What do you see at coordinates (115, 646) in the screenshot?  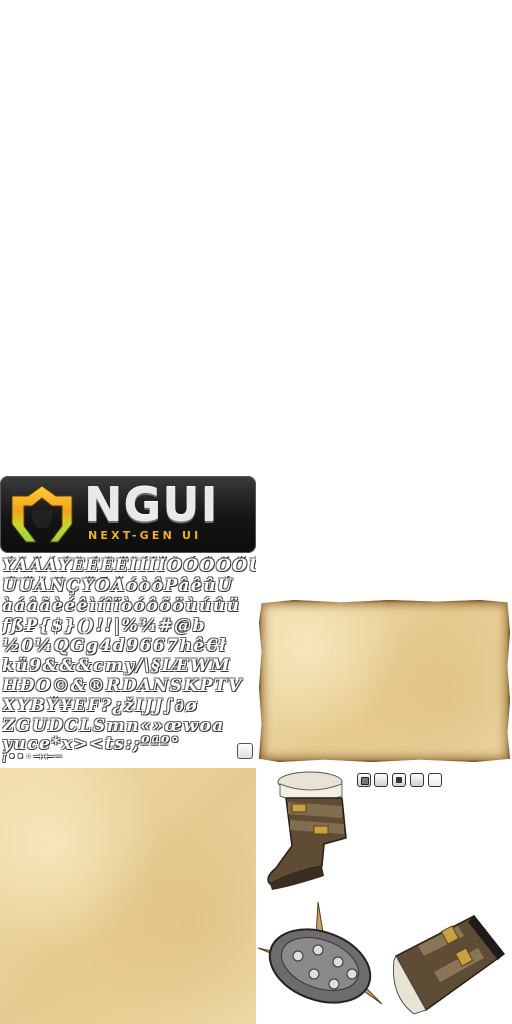 I see `glyph-row: ½0¼QGg4d9667hê€ł` at bounding box center [115, 646].